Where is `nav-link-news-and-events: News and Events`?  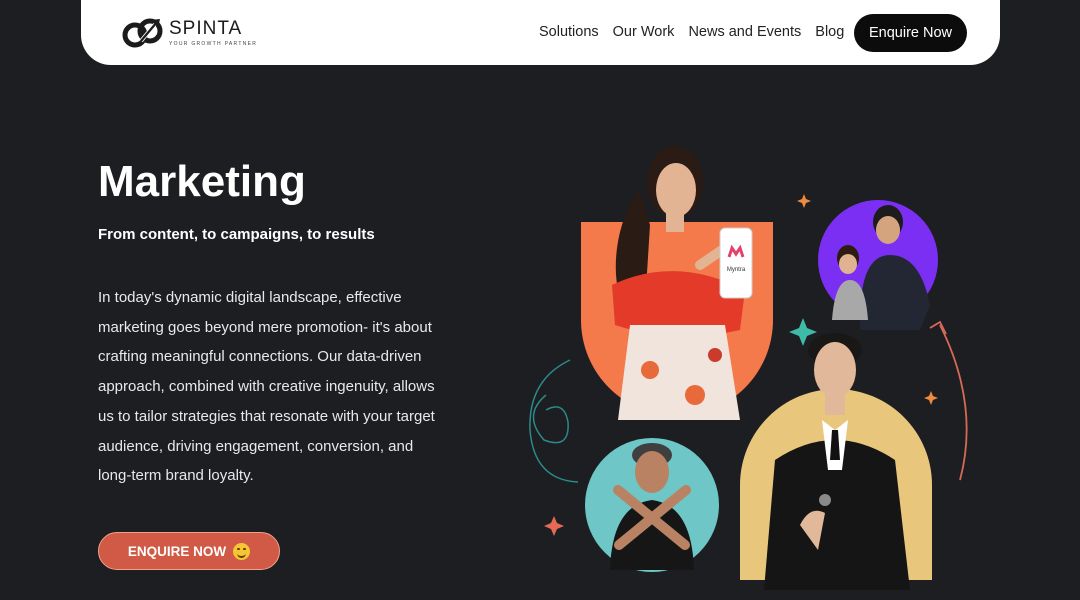 nav-link-news-and-events: News and Events is located at coordinates (744, 32).